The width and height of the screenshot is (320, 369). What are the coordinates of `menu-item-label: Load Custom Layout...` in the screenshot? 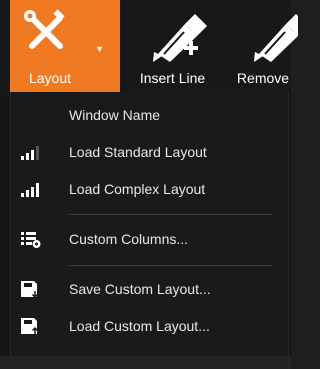 It's located at (139, 326).